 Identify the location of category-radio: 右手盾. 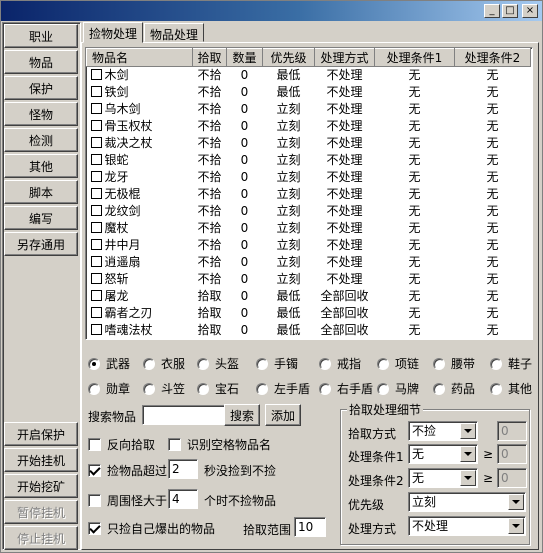
(346, 388).